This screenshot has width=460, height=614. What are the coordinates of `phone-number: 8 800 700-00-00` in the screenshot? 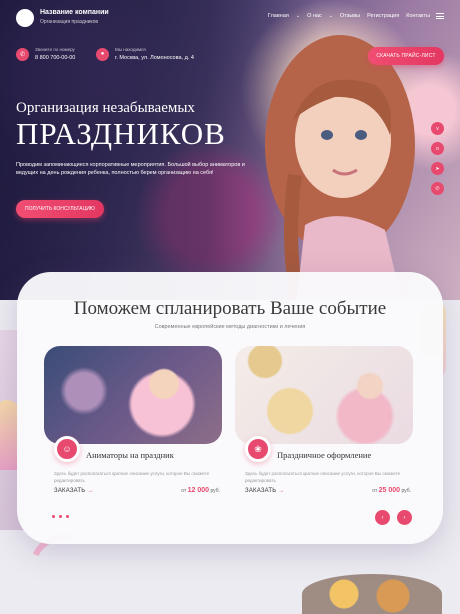 It's located at (55, 58).